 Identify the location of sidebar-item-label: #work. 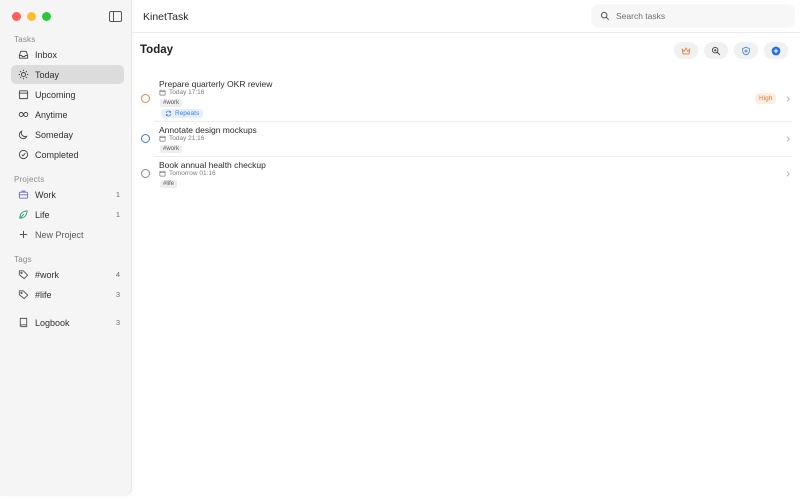
(47, 274).